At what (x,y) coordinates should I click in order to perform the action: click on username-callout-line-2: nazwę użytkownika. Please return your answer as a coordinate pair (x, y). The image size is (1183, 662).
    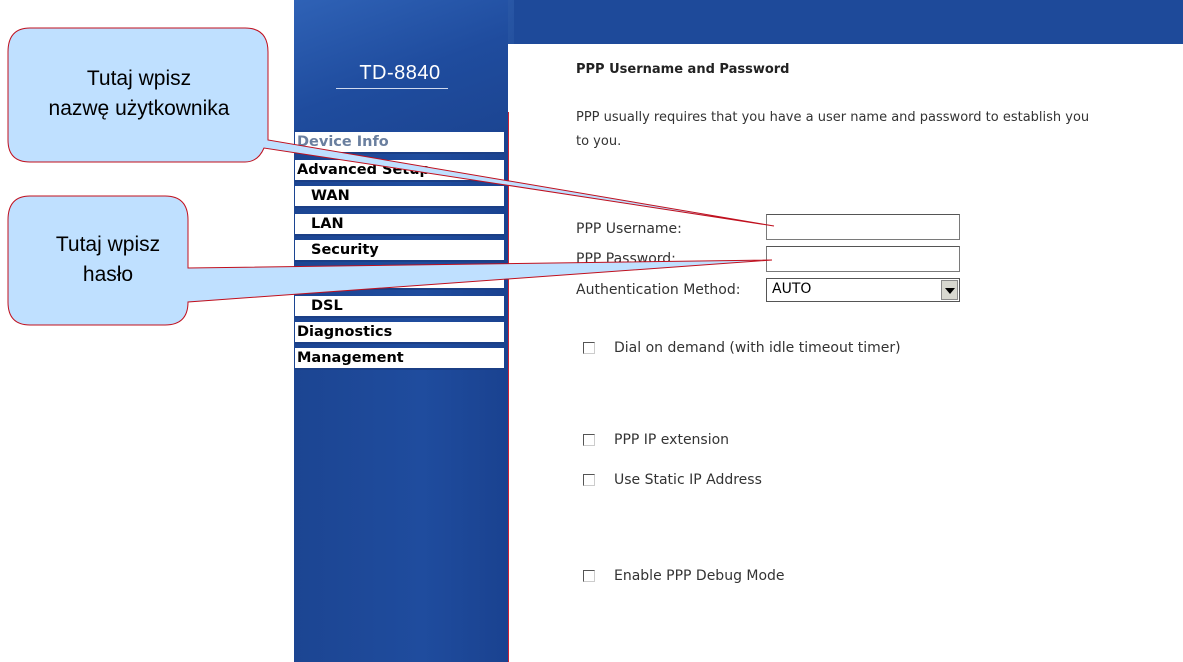
    Looking at the image, I should click on (139, 108).